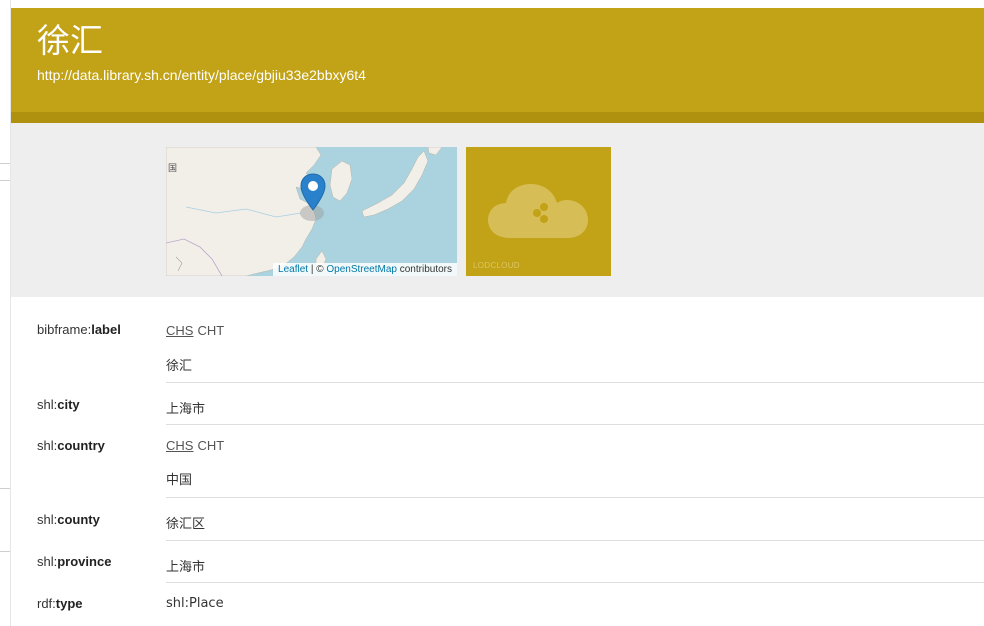 The image size is (984, 626). What do you see at coordinates (496, 265) in the screenshot?
I see `lodcloud-label: LODCLOUD` at bounding box center [496, 265].